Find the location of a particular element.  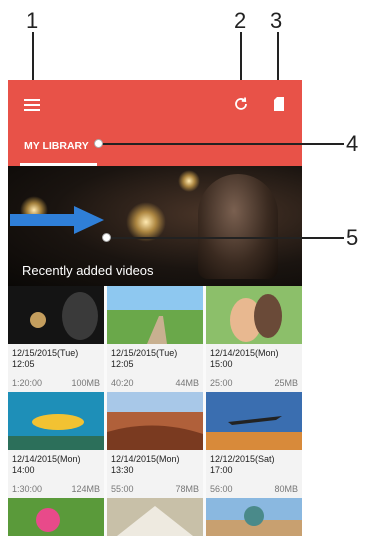

video-info-card: 12/14/2015(Mon) 13:30 55:00 78MB is located at coordinates (155, 475).